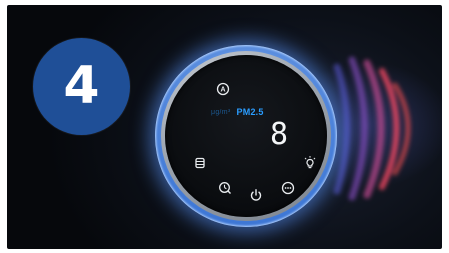 The height and width of the screenshot is (253, 449). I want to click on step-badge: 4, so click(81, 86).